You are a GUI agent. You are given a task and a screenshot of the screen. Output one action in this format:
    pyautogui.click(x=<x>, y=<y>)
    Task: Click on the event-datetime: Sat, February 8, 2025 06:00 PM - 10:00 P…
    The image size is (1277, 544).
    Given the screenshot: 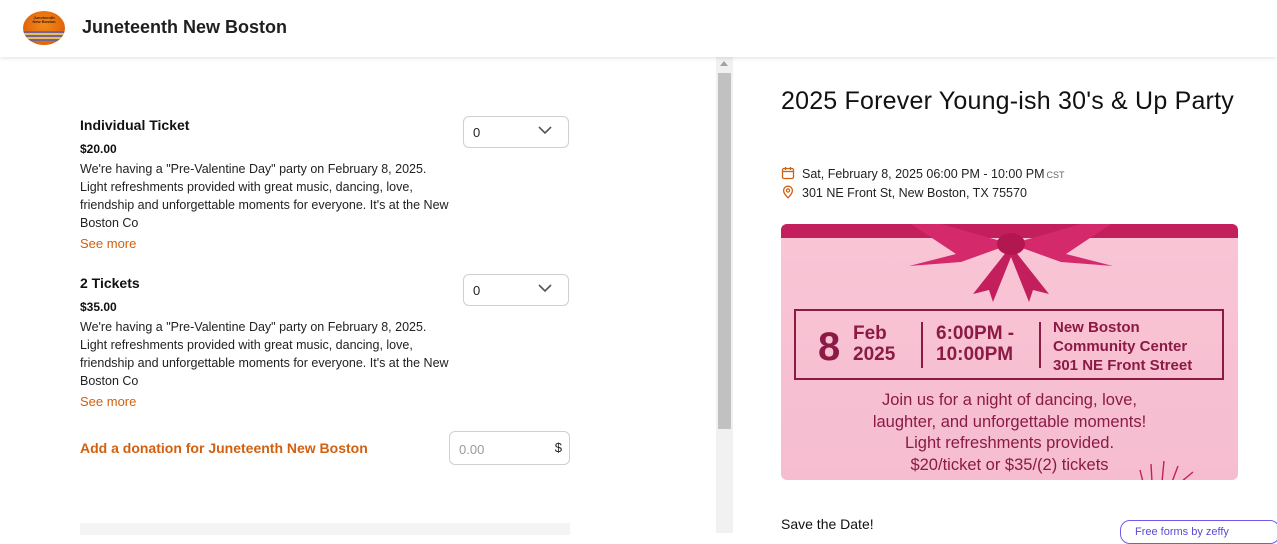 What is the action you would take?
    pyautogui.click(x=923, y=174)
    